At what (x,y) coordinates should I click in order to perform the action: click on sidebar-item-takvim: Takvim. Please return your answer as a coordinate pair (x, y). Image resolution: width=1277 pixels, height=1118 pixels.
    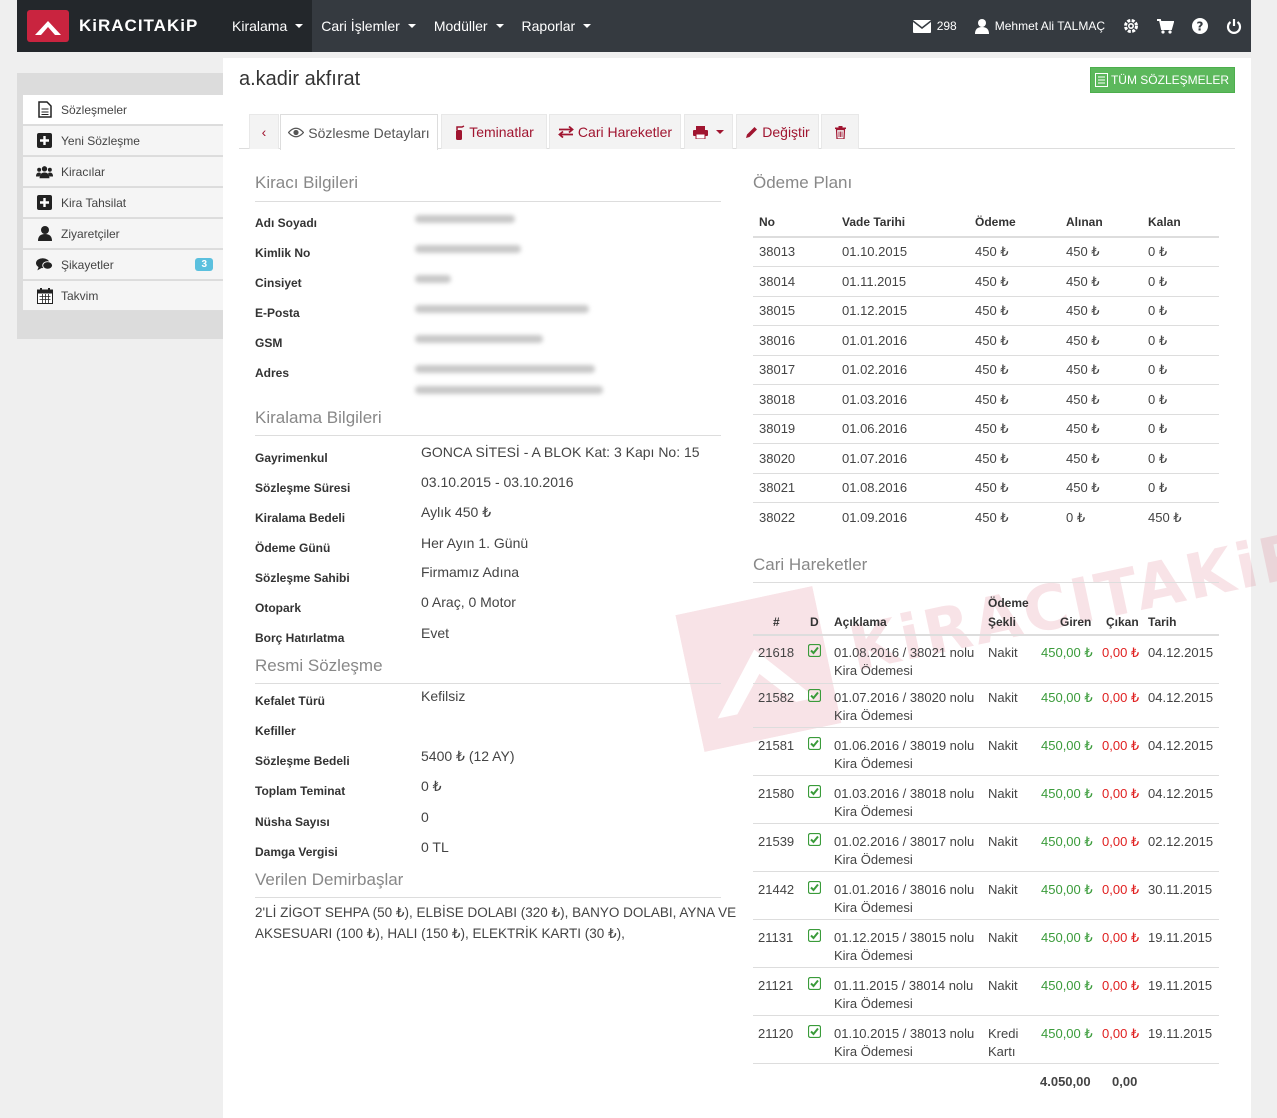
    Looking at the image, I should click on (123, 296).